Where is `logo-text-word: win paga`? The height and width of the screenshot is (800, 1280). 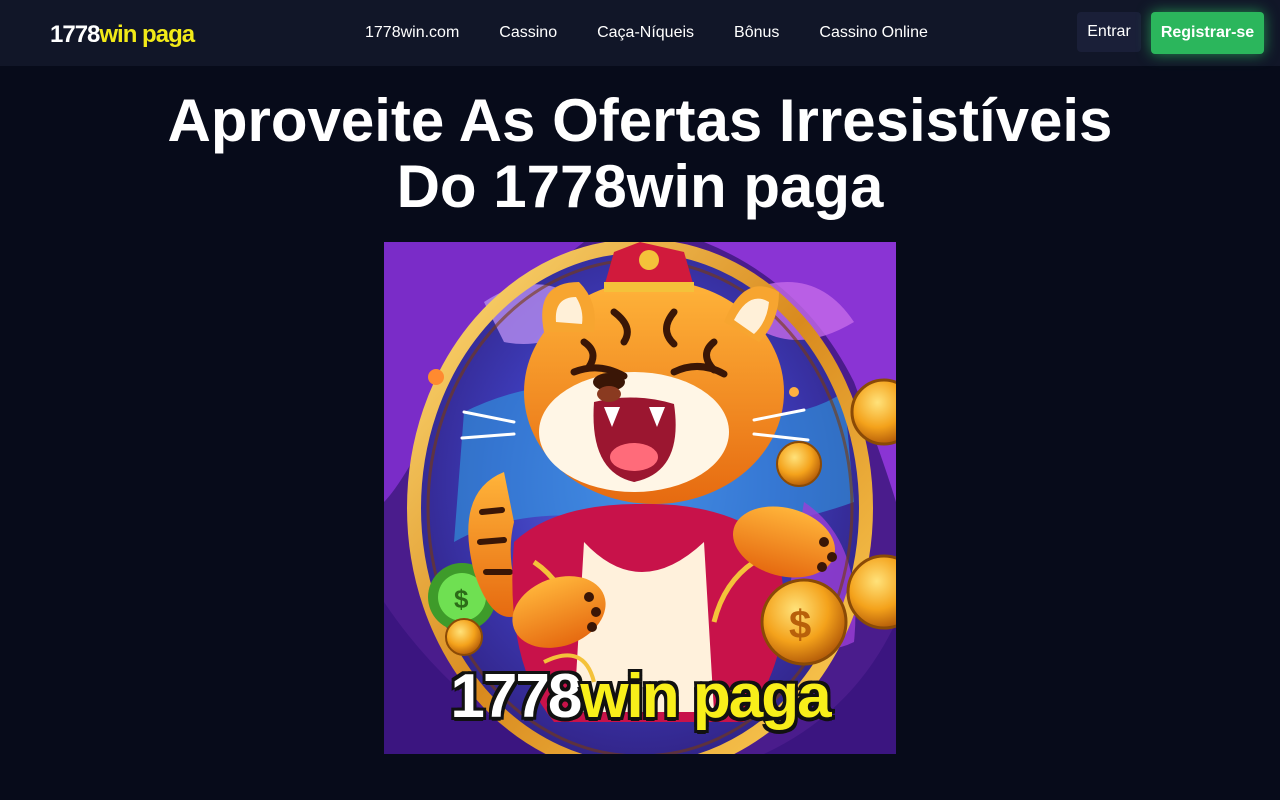
logo-text-word: win paga is located at coordinates (147, 34).